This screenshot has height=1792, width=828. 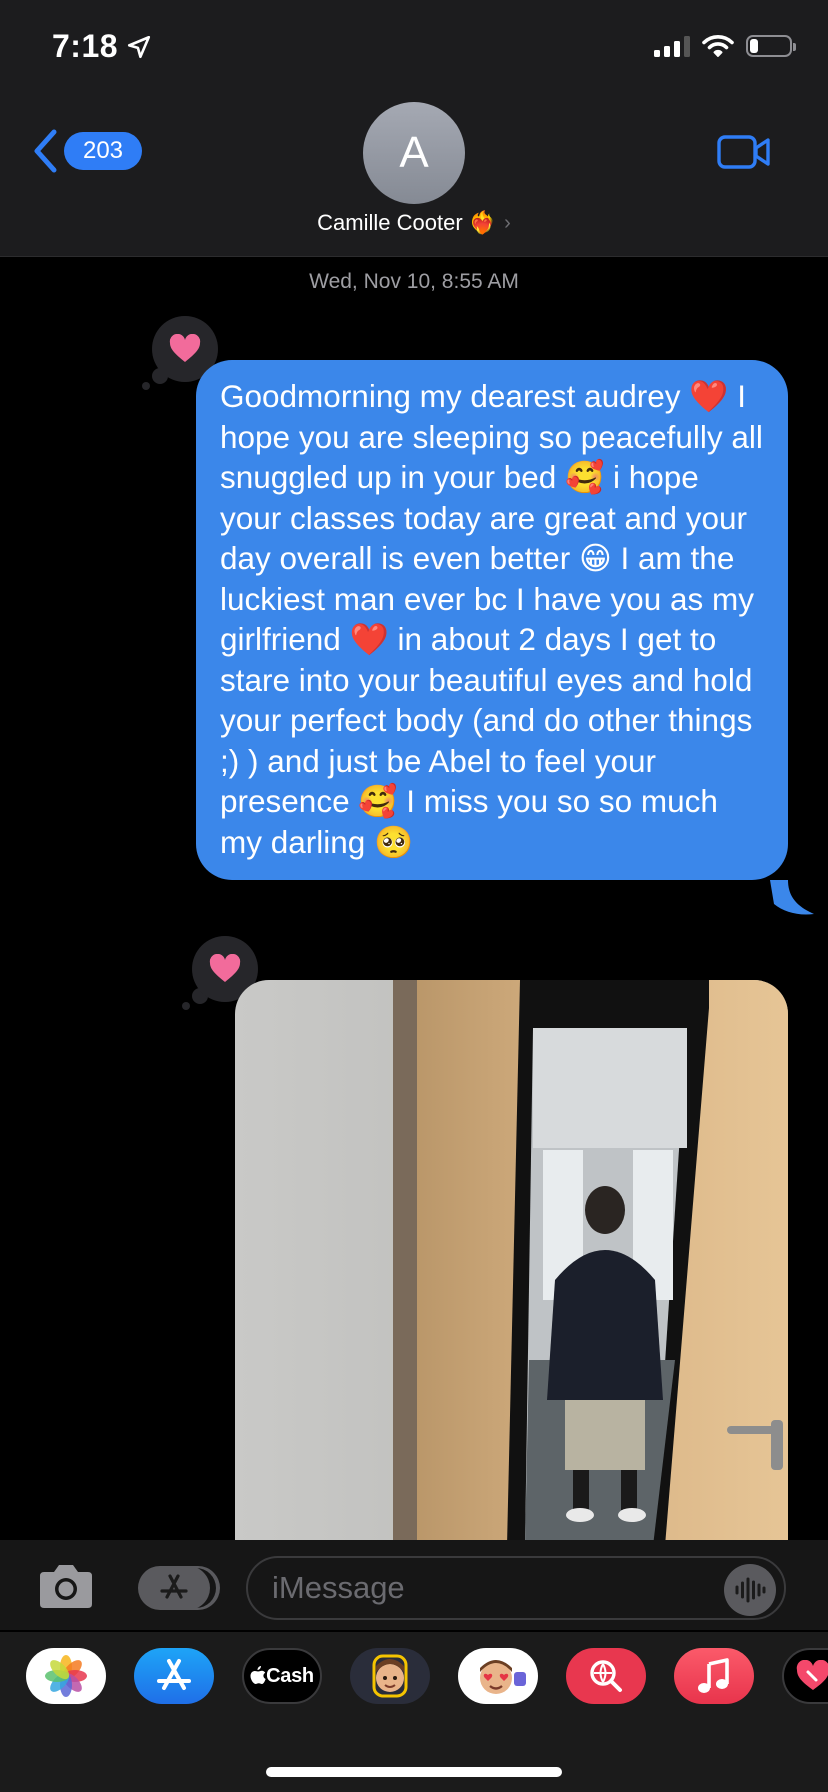 I want to click on status-time-text: 7:18, so click(x=85, y=46).